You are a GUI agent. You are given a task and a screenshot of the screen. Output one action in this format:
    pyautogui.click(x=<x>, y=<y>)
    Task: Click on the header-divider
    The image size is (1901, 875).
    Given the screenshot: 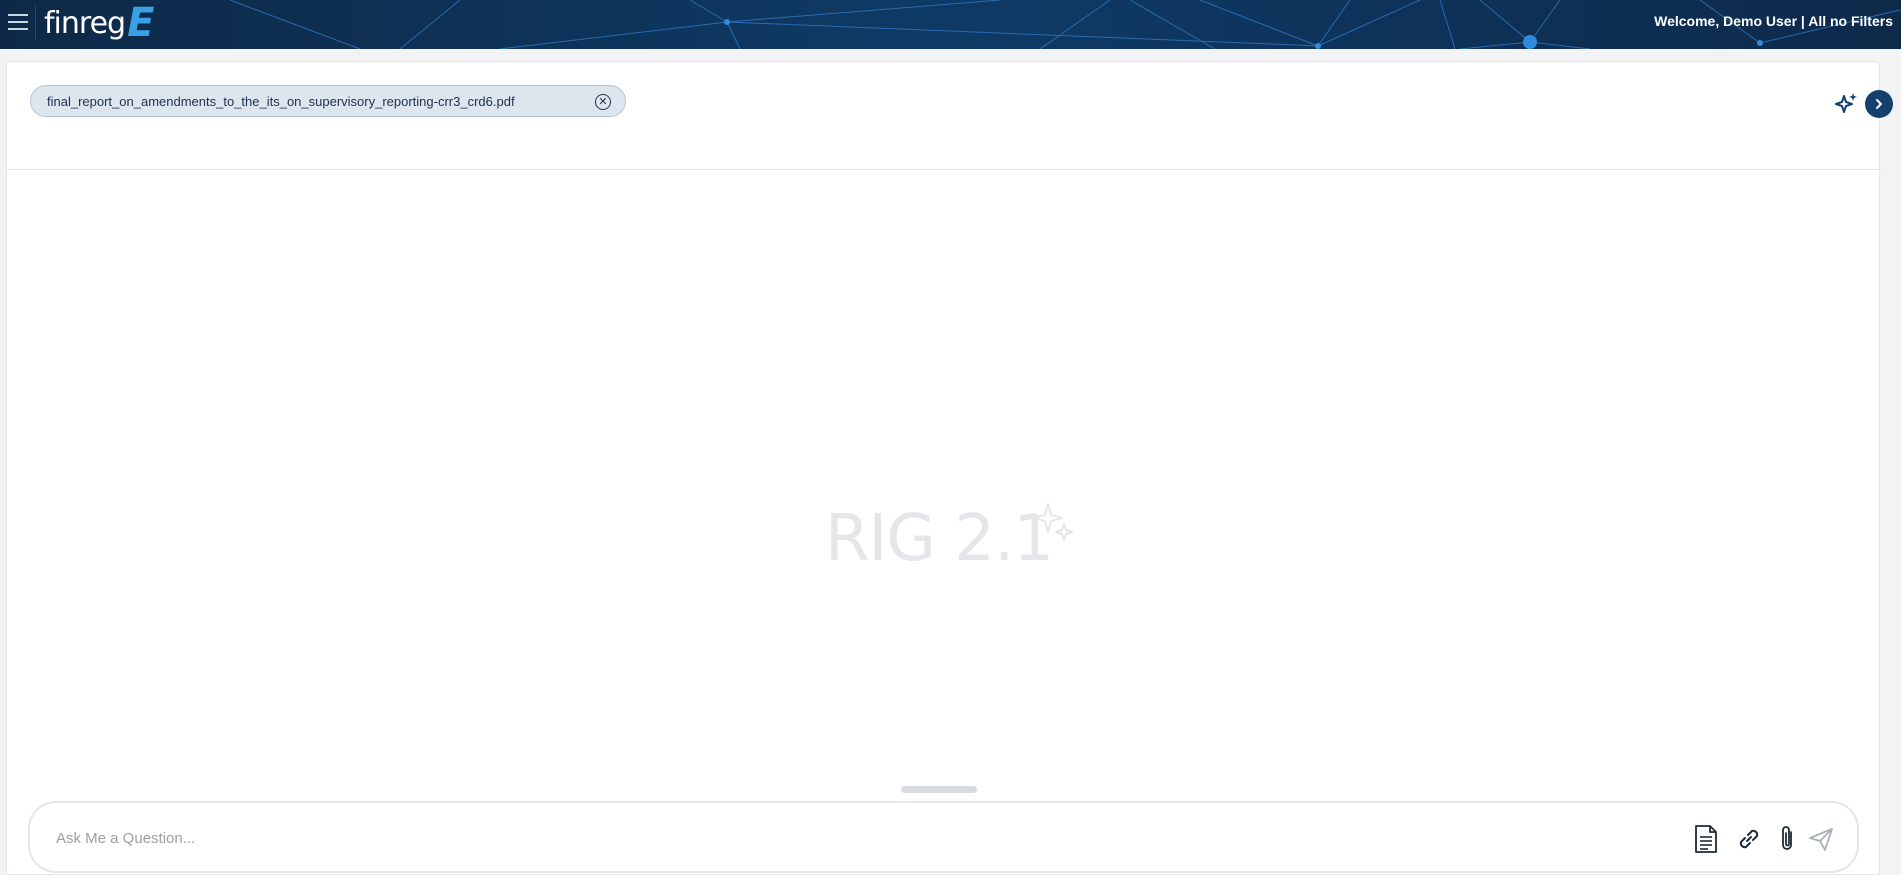 What is the action you would take?
    pyautogui.click(x=944, y=169)
    